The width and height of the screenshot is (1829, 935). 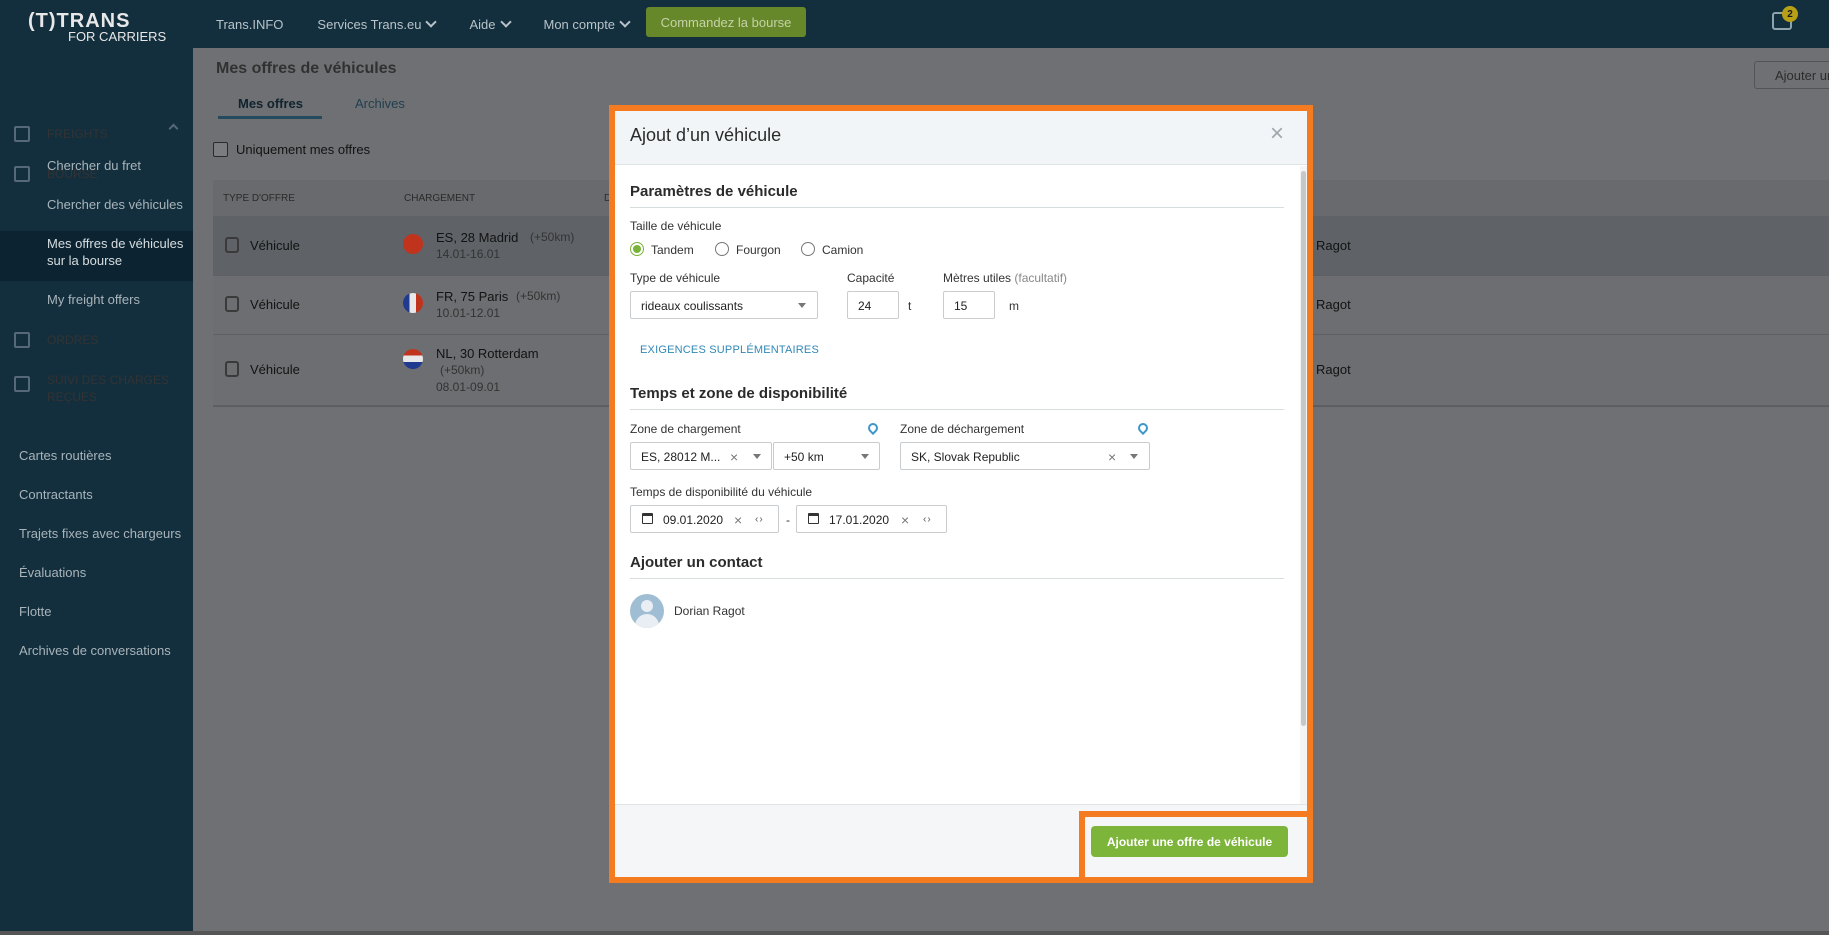 What do you see at coordinates (961, 138) in the screenshot?
I see `modal-header: Ajout d’un véhicule ×` at bounding box center [961, 138].